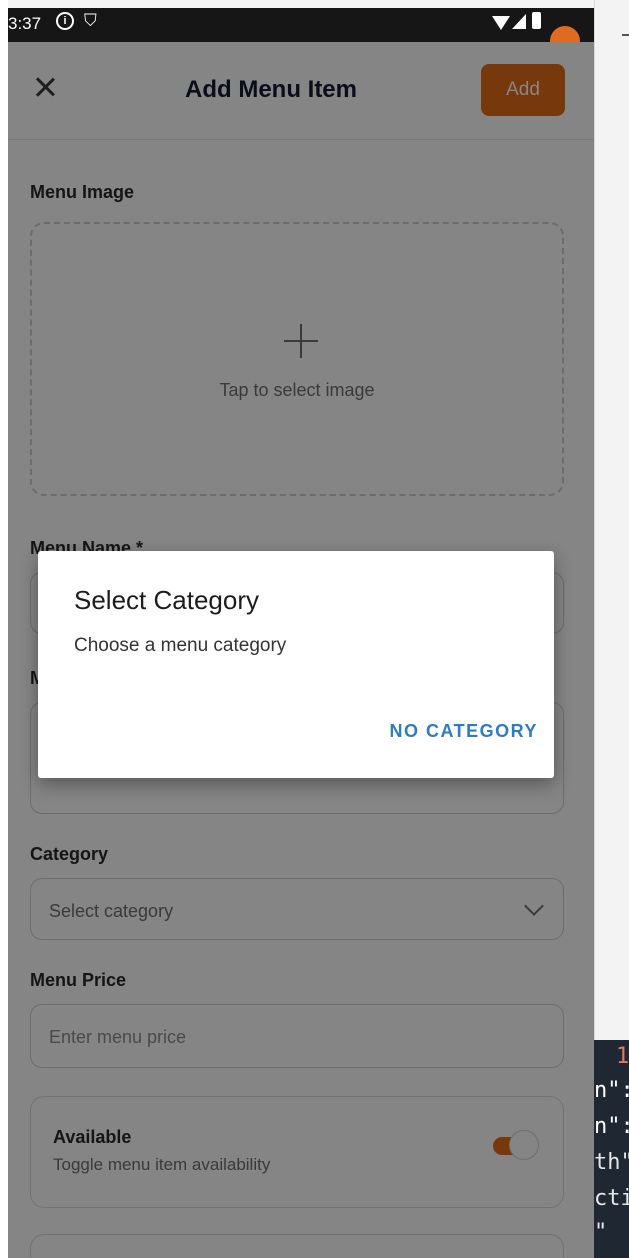 The height and width of the screenshot is (1258, 629). What do you see at coordinates (601, 1232) in the screenshot?
I see `code-line: "` at bounding box center [601, 1232].